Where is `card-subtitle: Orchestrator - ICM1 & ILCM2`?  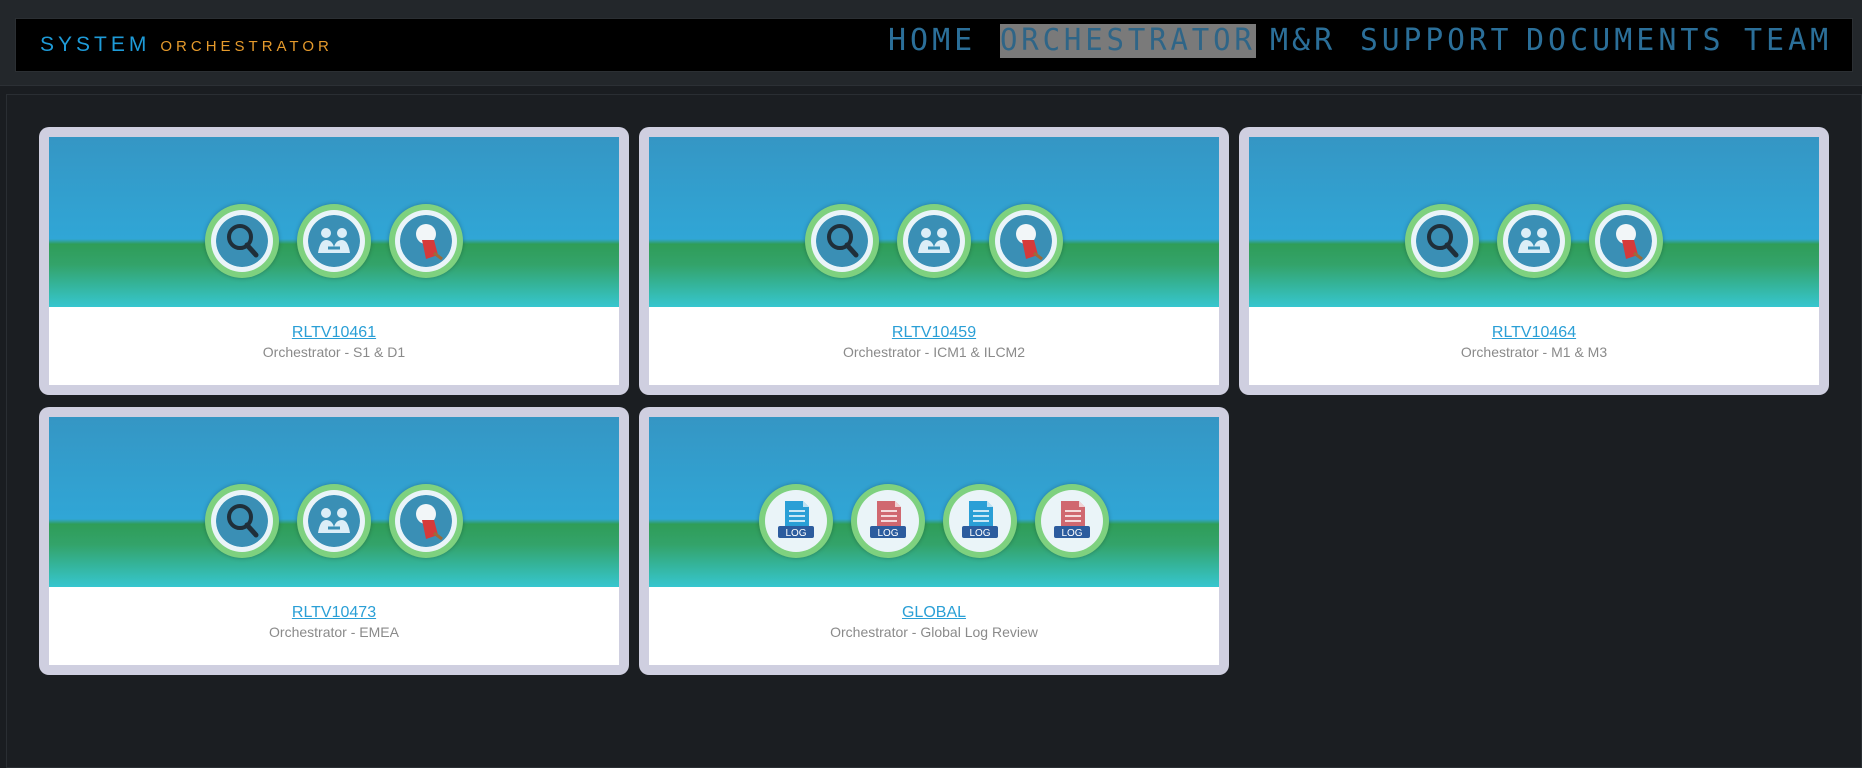 card-subtitle: Orchestrator - ICM1 & ILCM2 is located at coordinates (934, 352).